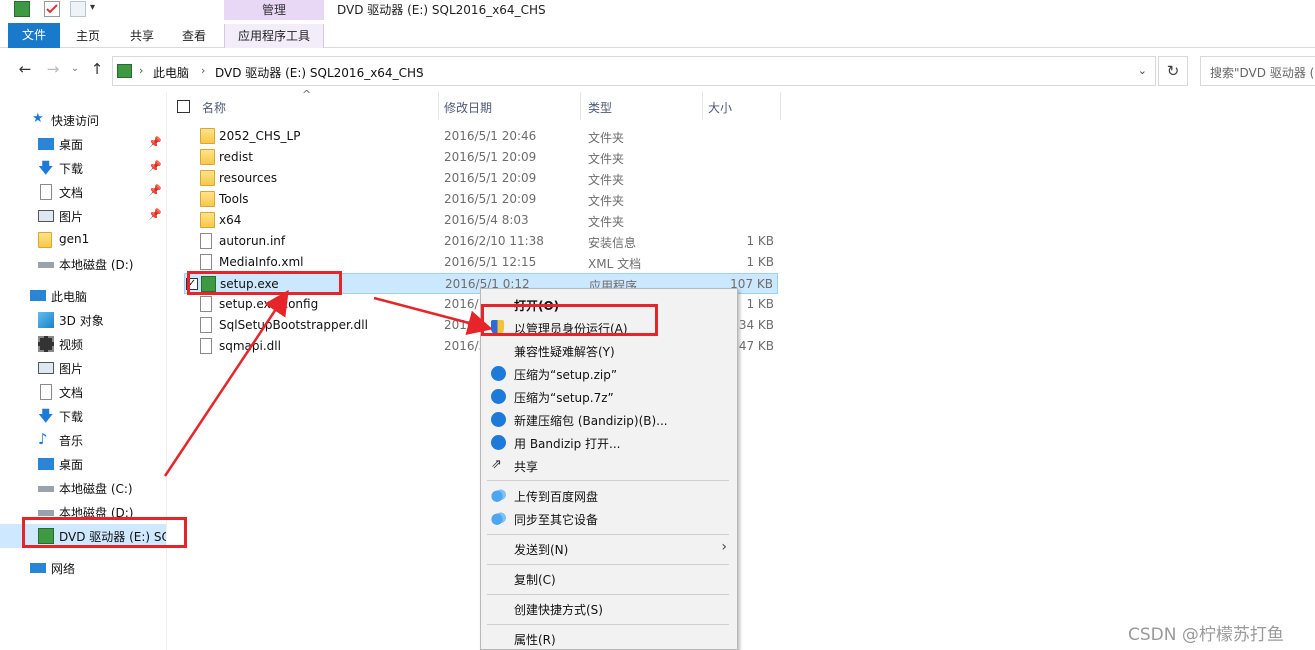 Image resolution: width=1315 pixels, height=650 pixels. What do you see at coordinates (226, 383) in the screenshot?
I see `annotation-arrow-to-setup` at bounding box center [226, 383].